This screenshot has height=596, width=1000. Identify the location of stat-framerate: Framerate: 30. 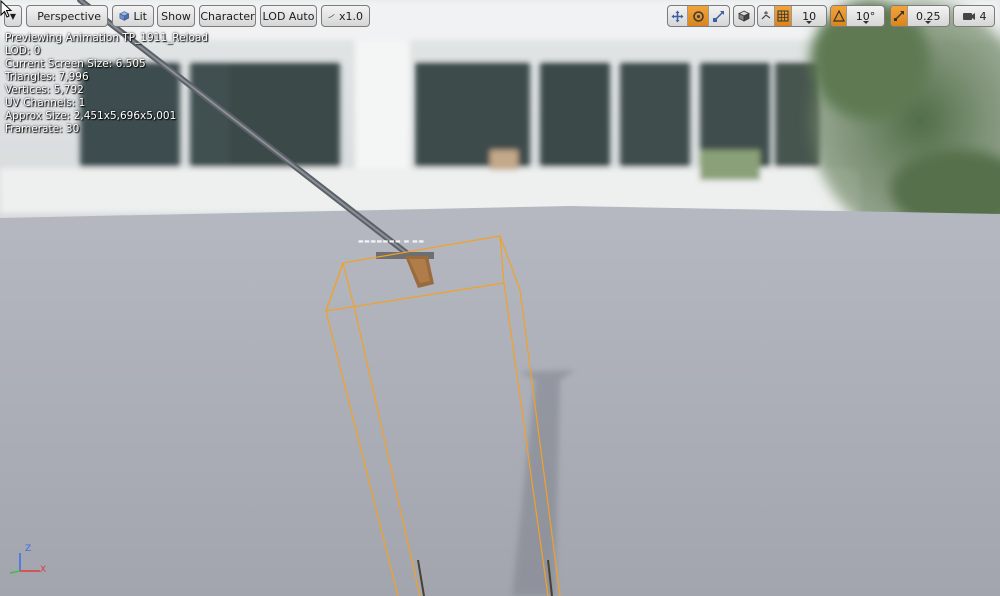
(42, 129).